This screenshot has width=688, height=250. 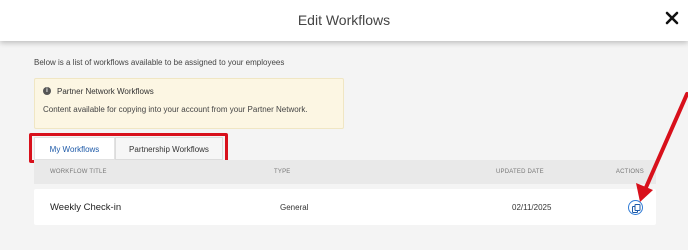 I want to click on column-header-type: TYPE, so click(x=282, y=172).